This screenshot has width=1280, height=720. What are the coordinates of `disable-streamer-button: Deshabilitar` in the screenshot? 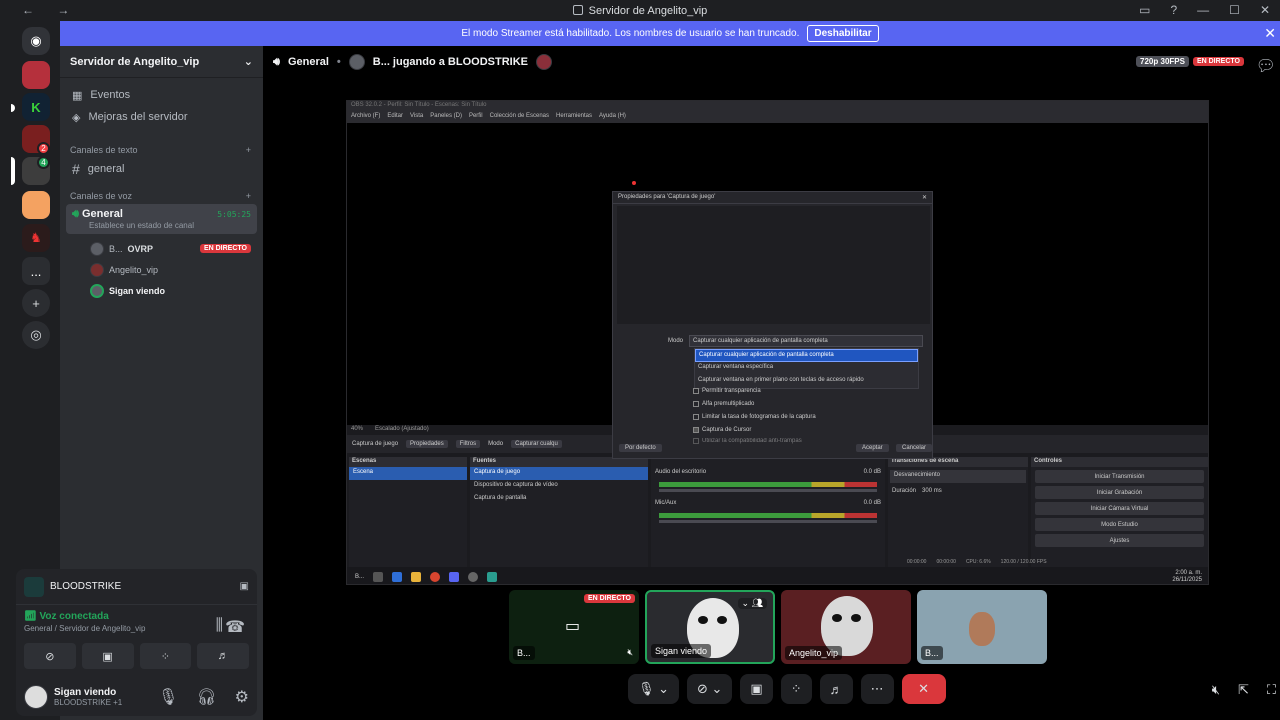 It's located at (843, 33).